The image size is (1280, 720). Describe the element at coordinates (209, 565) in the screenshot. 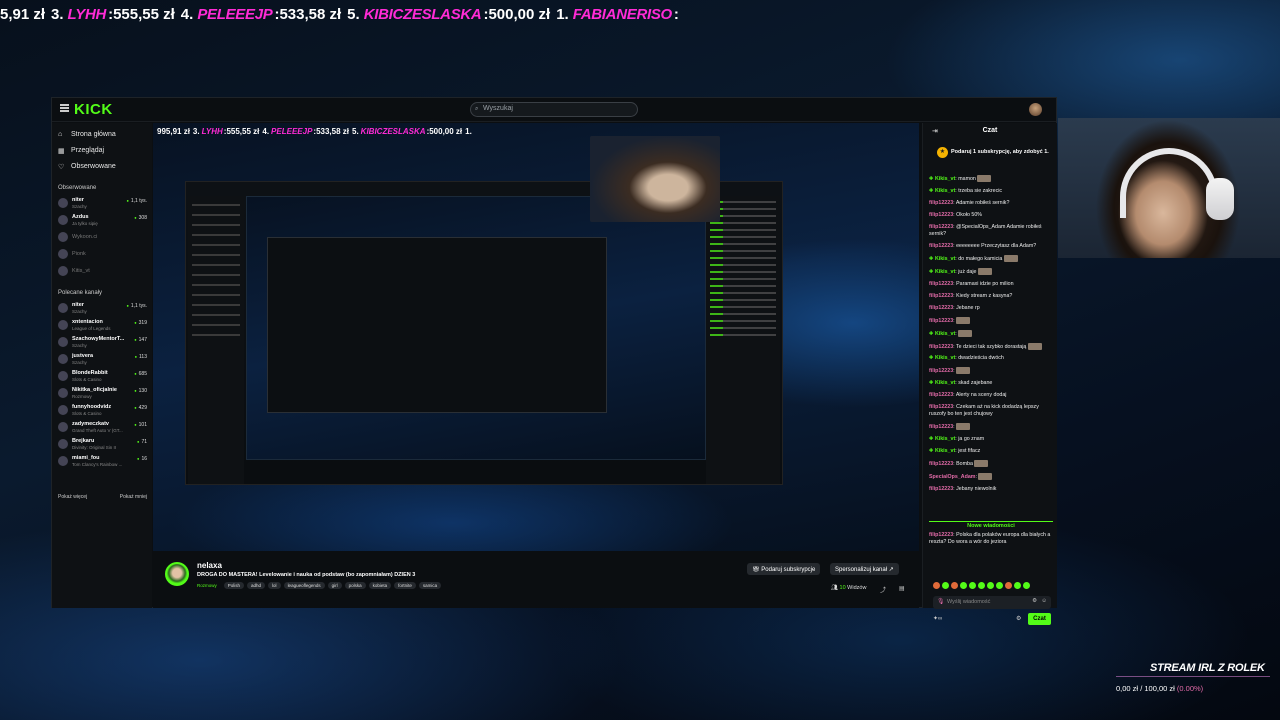

I see `streamer-name: nelaxa` at that location.